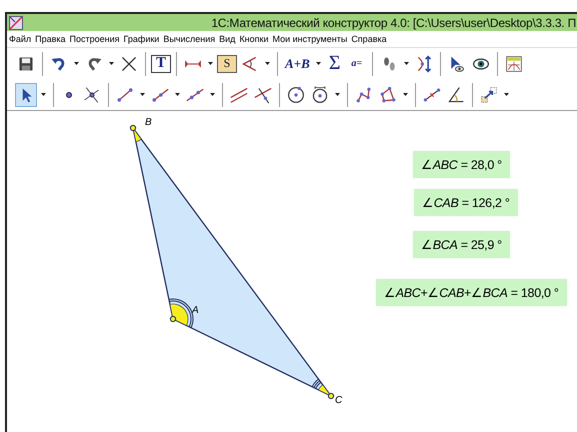  I want to click on menu-item: Файл, so click(20, 39).